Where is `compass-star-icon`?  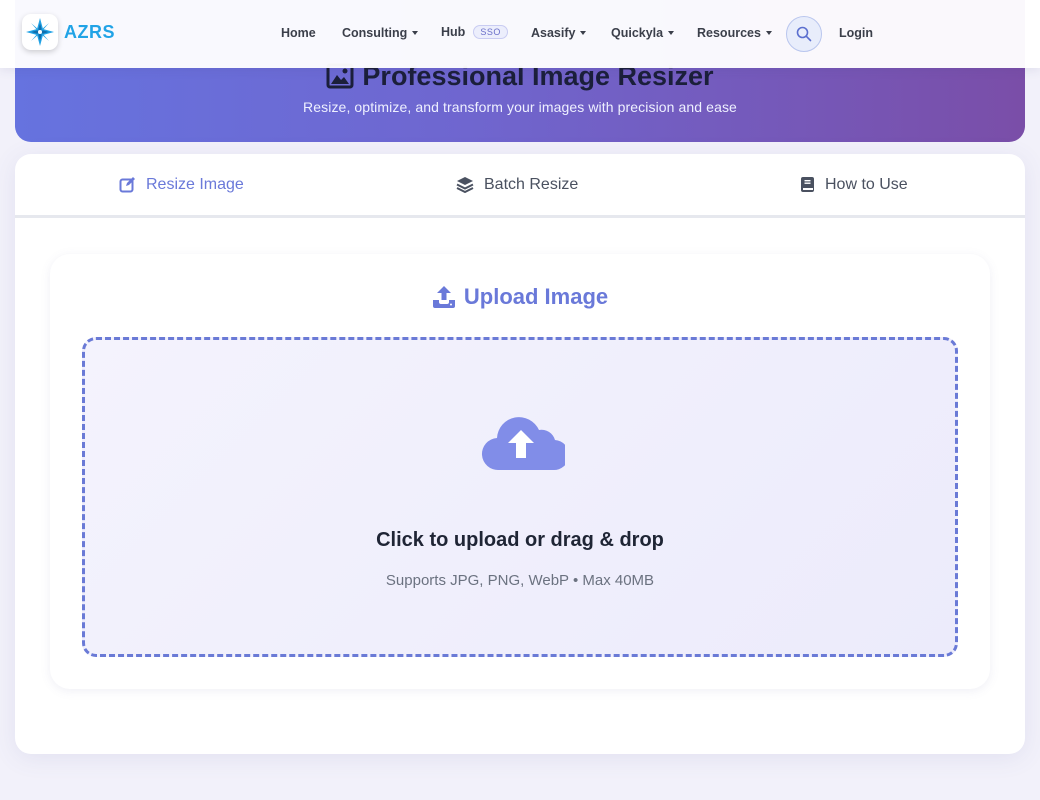
compass-star-icon is located at coordinates (40, 32).